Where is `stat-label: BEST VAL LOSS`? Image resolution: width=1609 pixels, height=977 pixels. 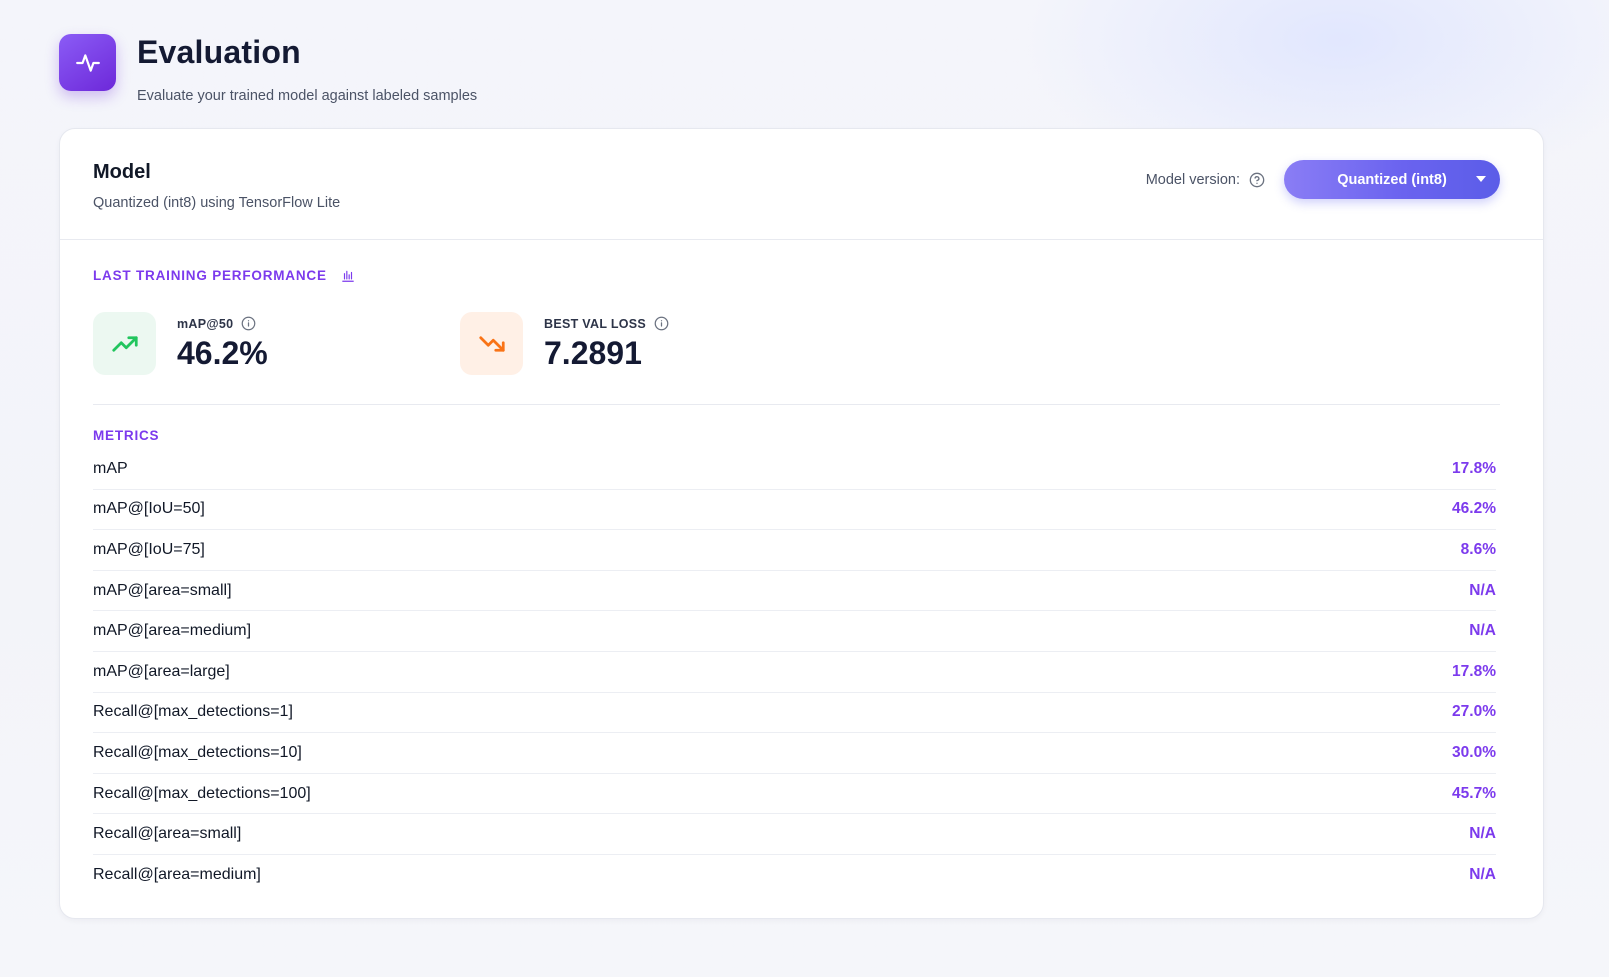 stat-label: BEST VAL LOSS is located at coordinates (595, 323).